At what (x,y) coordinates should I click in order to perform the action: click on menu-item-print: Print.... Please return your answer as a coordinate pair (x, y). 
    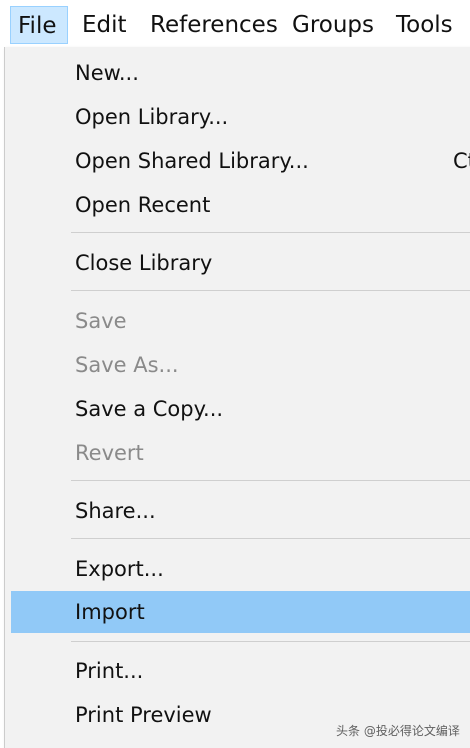
    Looking at the image, I should click on (240, 671).